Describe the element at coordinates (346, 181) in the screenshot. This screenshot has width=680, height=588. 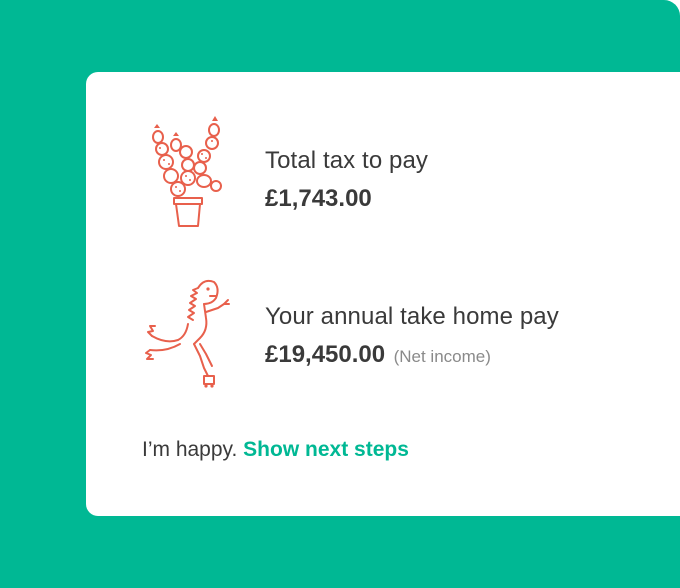
I see `tax-text: Total tax to pay £1,743.00` at that location.